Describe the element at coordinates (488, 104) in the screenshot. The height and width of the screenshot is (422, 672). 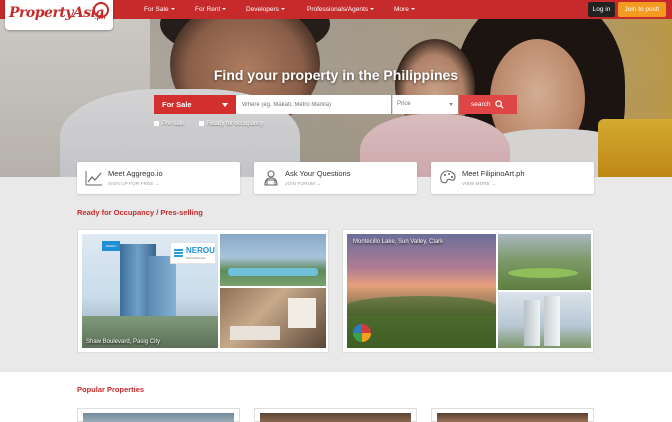
I see `search-button: search` at that location.